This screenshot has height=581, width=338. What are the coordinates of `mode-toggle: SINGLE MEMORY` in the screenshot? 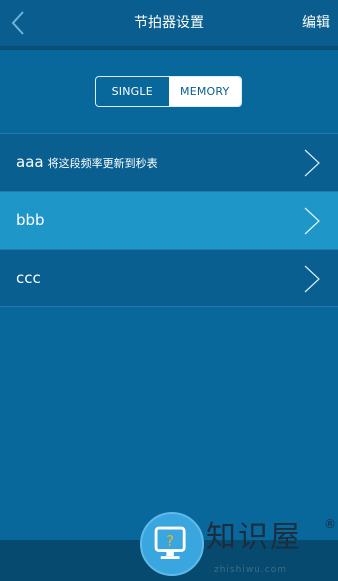 It's located at (168, 91).